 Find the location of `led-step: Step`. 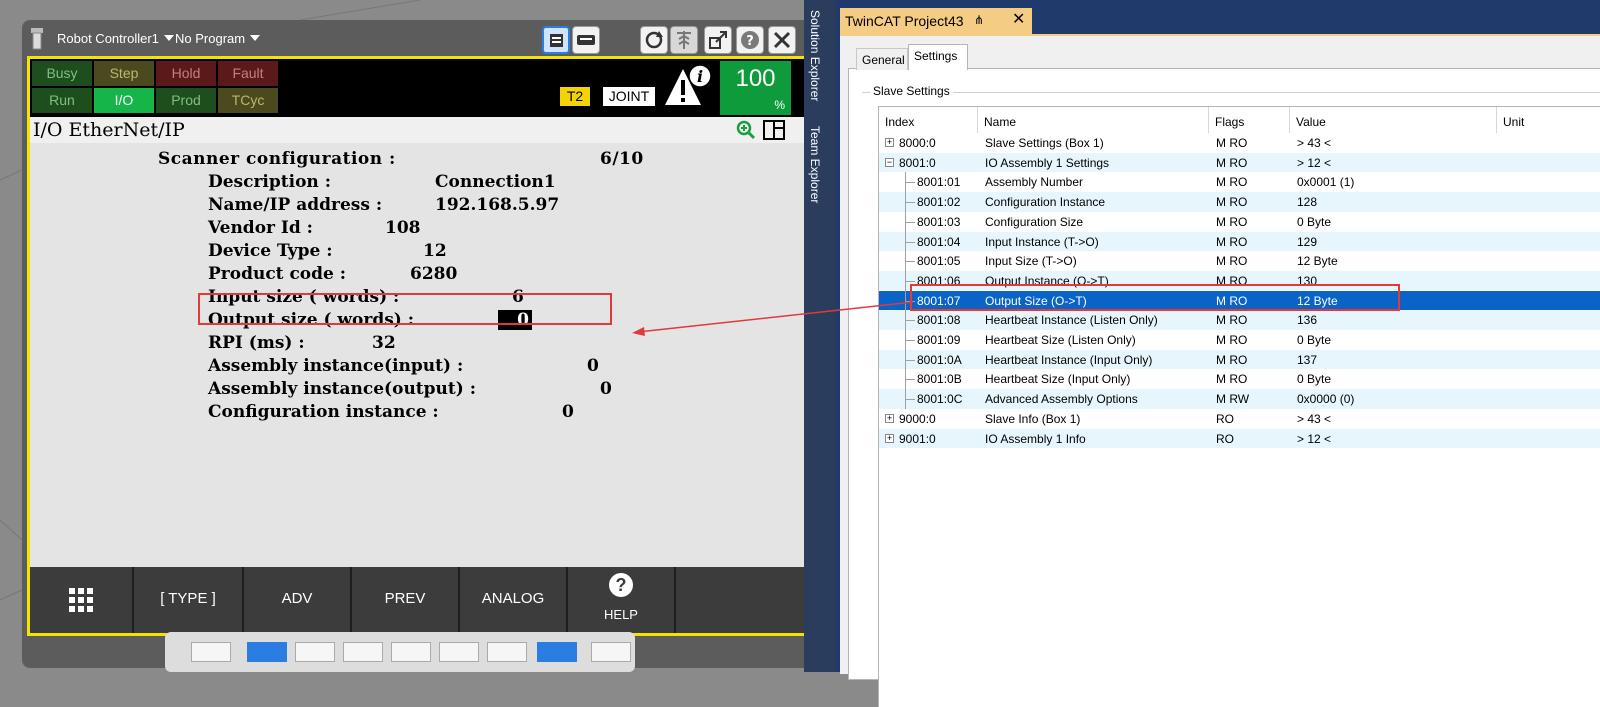

led-step: Step is located at coordinates (124, 73).